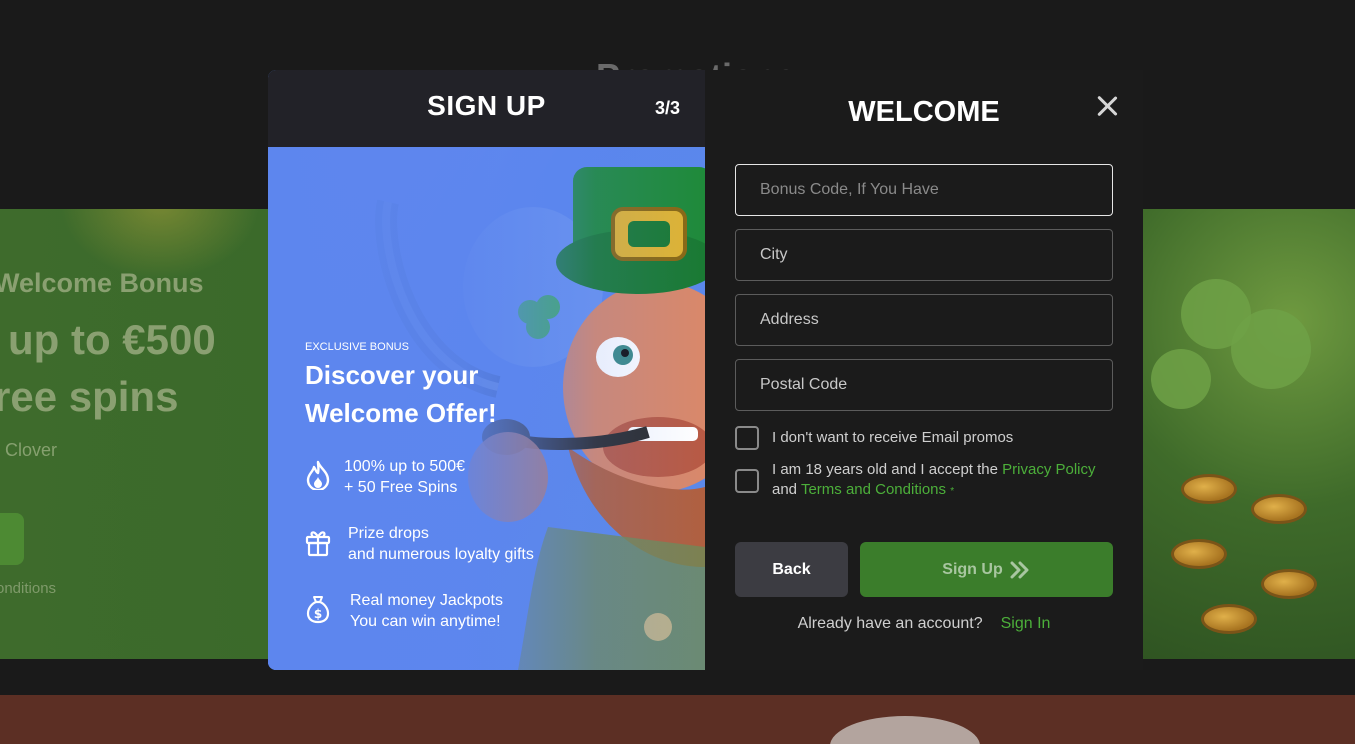  Describe the element at coordinates (893, 437) in the screenshot. I see `email-promo-label: I don't want to receive Email promos` at that location.